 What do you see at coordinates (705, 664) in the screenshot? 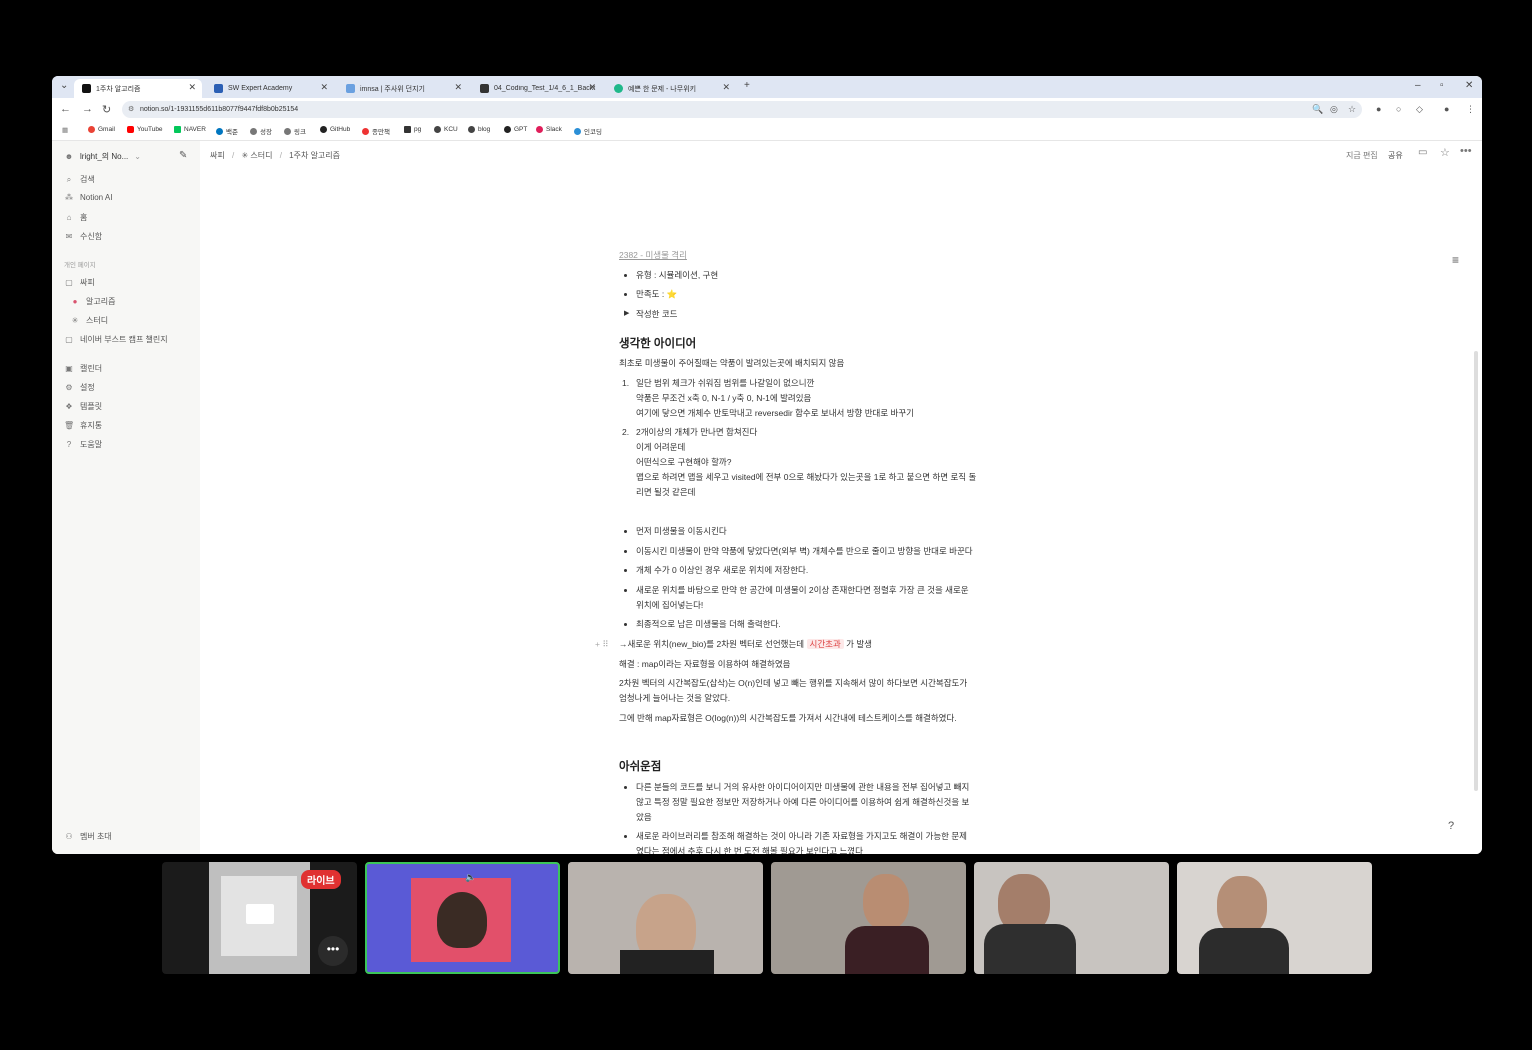
I see `paragraph: 해결 : map이라는 자료형을 이용하여 해결하였음` at bounding box center [705, 664].